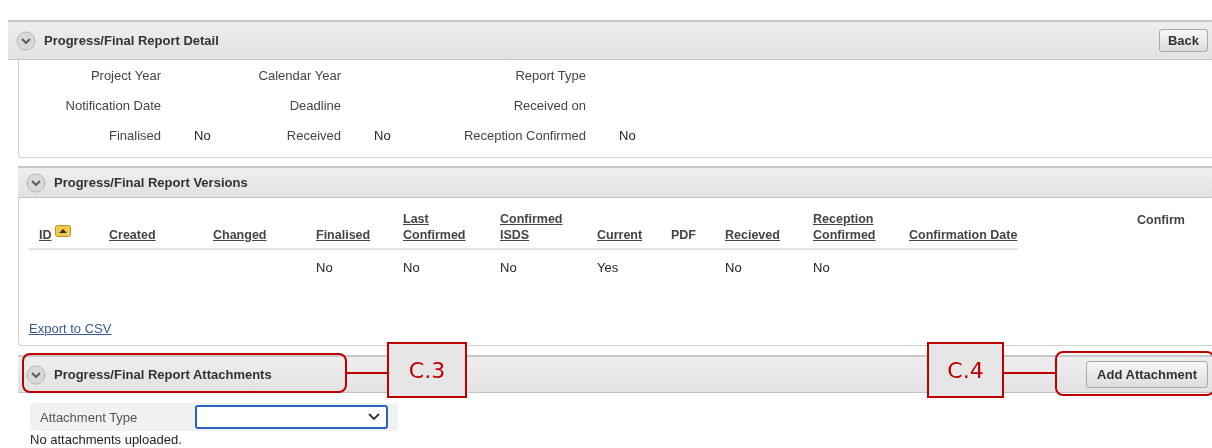 The height and width of the screenshot is (448, 1212). Describe the element at coordinates (446, 227) in the screenshot. I see `column-header: Last Confirmed` at that location.